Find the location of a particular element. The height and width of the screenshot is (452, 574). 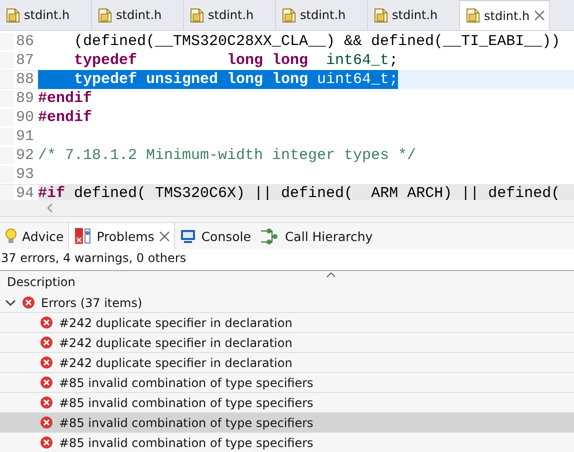

line-number: 88 is located at coordinates (19, 79).